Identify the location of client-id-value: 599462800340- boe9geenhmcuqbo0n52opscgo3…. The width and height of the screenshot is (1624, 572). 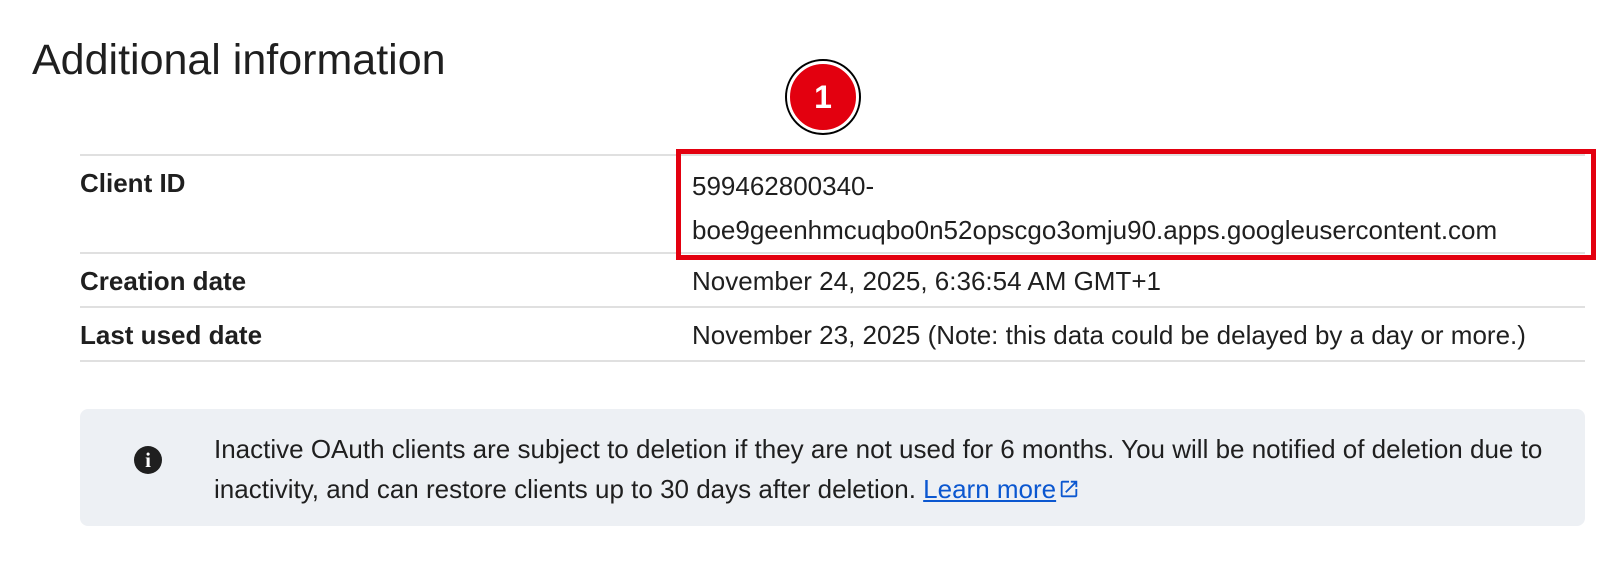
(1138, 202).